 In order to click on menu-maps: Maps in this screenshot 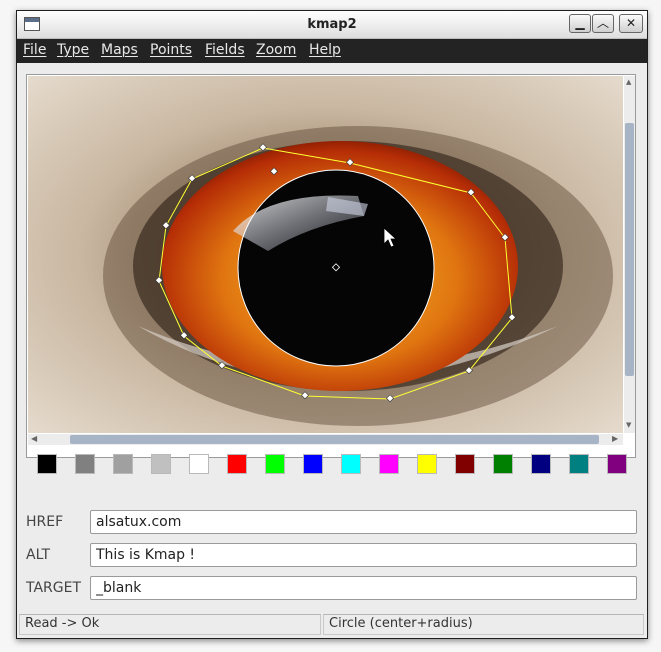, I will do `click(119, 50)`.